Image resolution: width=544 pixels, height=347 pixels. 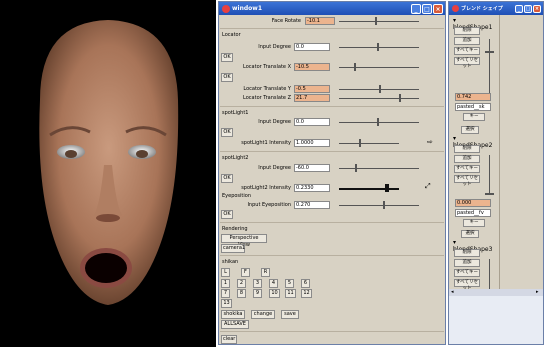 What do you see at coordinates (430, 186) in the screenshot?
I see `expand-icon: ⤢` at bounding box center [430, 186].